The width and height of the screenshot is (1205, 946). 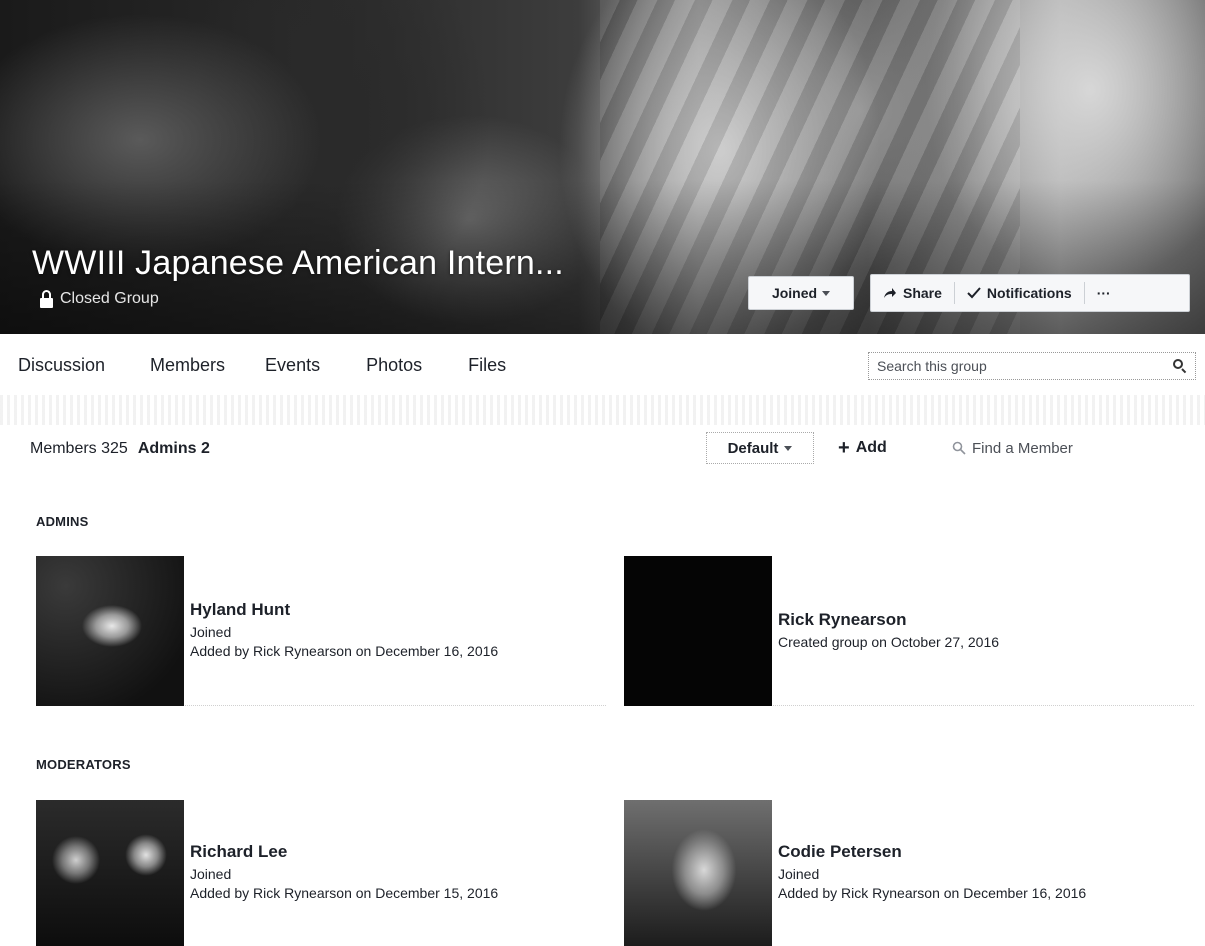 I want to click on cover-action-group: Share Notifications ···, so click(x=1030, y=293).